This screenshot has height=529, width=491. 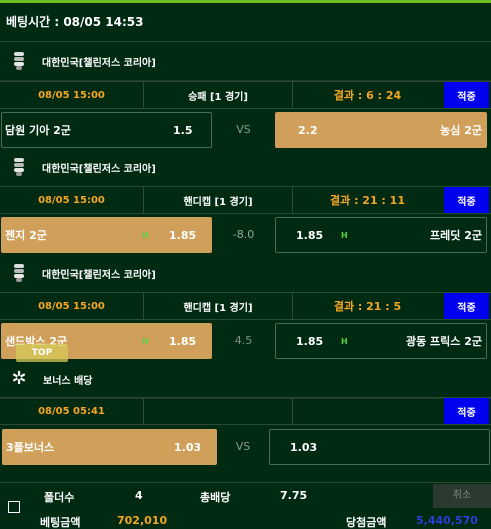 I want to click on handicap-value: -8.0, so click(x=243, y=234).